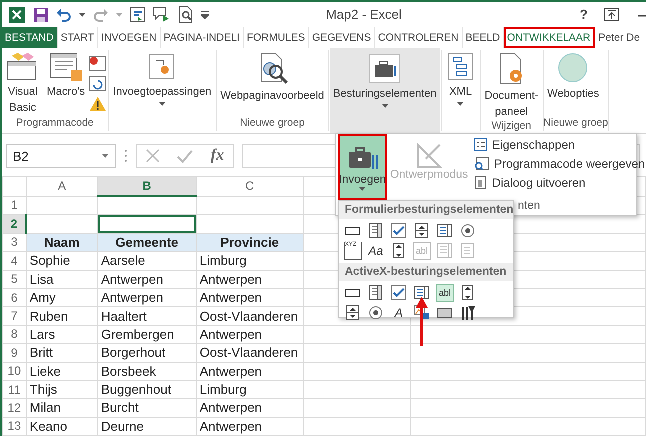  What do you see at coordinates (512, 84) in the screenshot?
I see `ribbon-button: Document-paneel` at bounding box center [512, 84].